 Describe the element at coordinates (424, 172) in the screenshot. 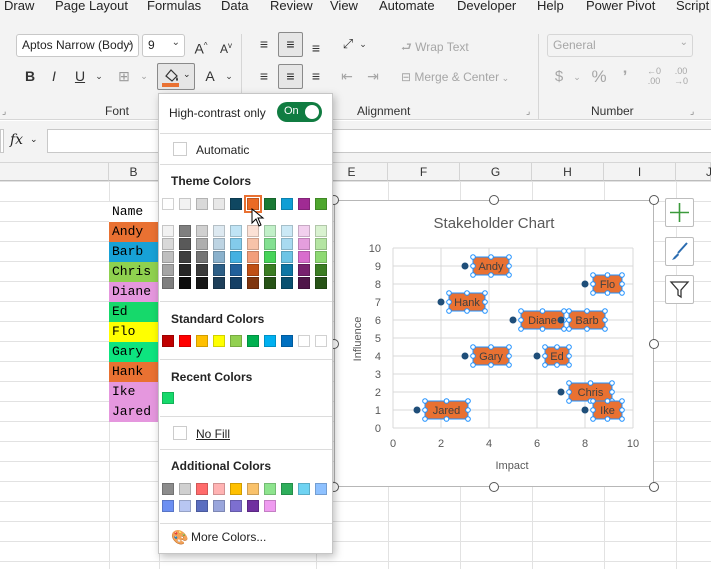

I see `column-header-f: F` at that location.